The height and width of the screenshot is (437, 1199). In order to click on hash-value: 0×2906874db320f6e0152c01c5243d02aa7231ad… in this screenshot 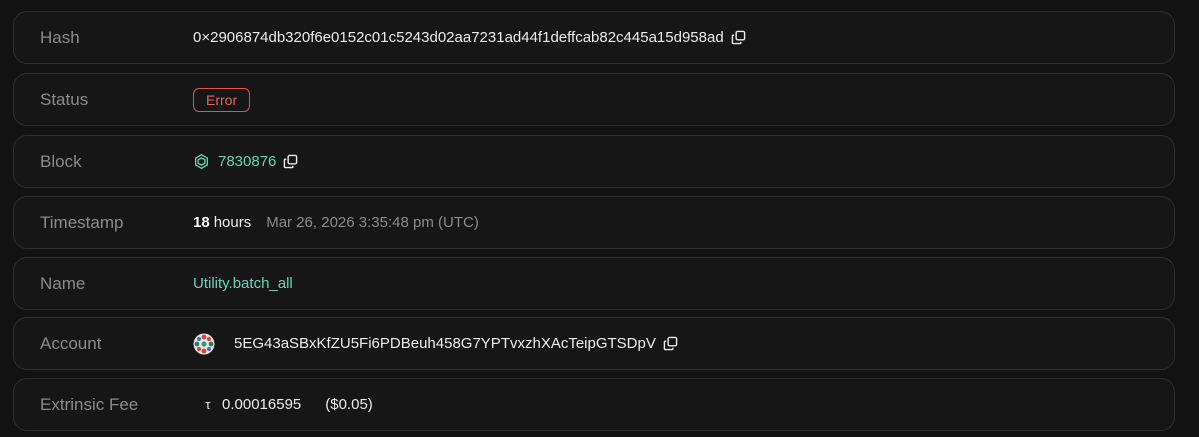, I will do `click(458, 37)`.